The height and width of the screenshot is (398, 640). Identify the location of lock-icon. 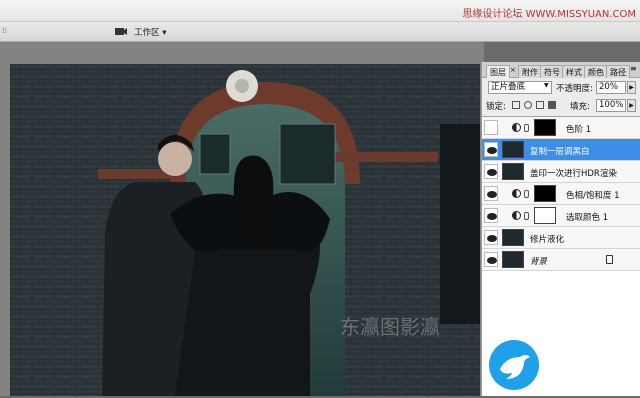
(609, 259).